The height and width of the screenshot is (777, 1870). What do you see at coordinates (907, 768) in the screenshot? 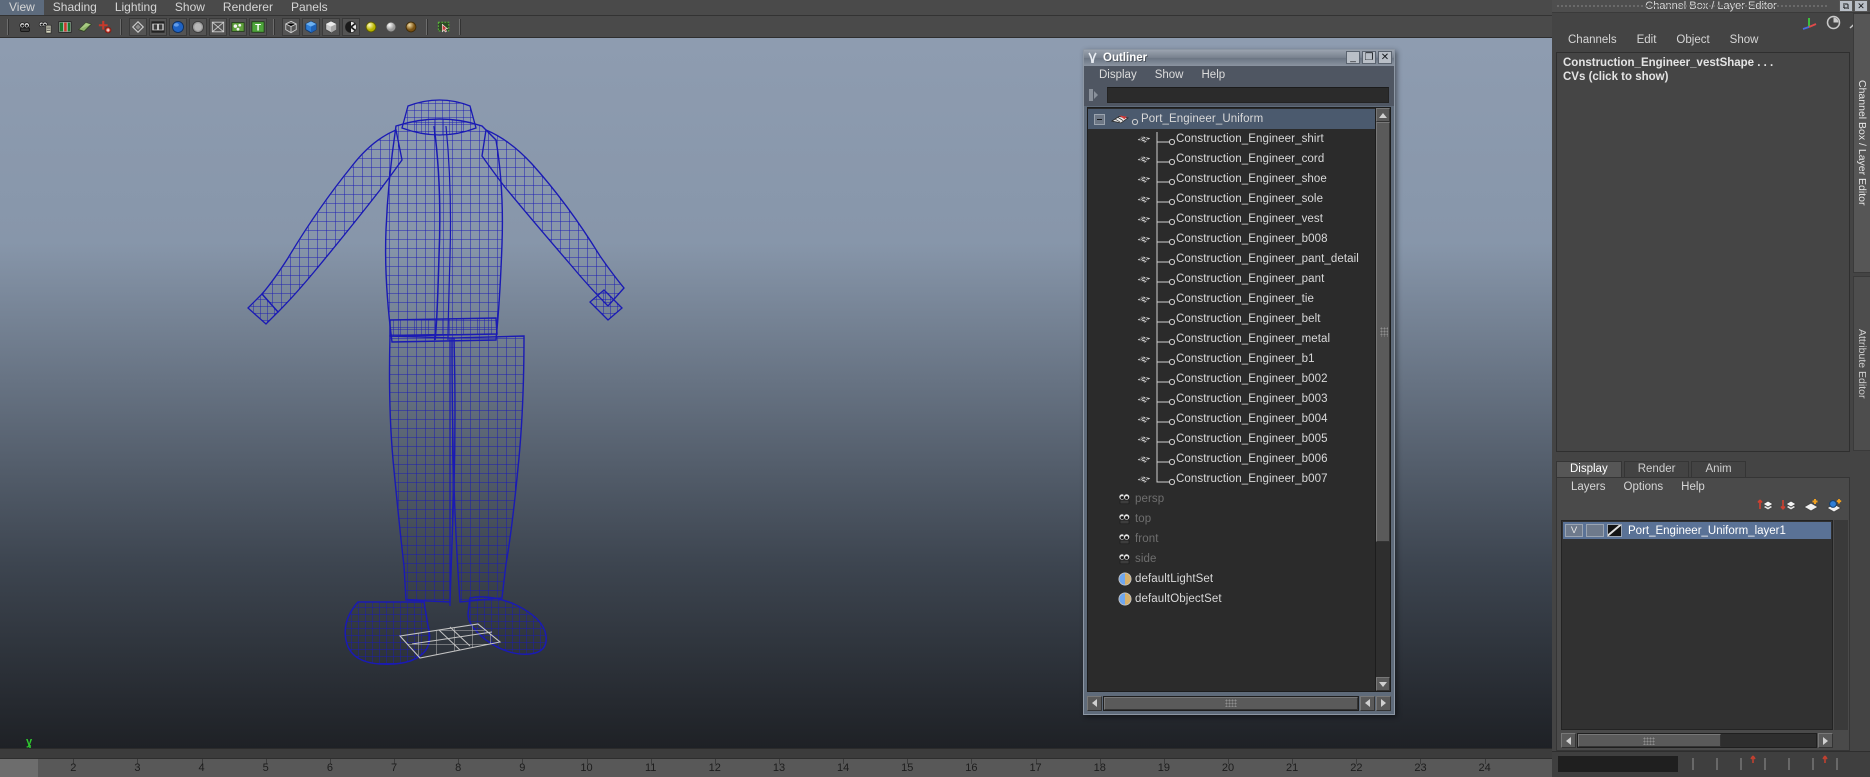
I see `timeline-frame-number: 15` at bounding box center [907, 768].